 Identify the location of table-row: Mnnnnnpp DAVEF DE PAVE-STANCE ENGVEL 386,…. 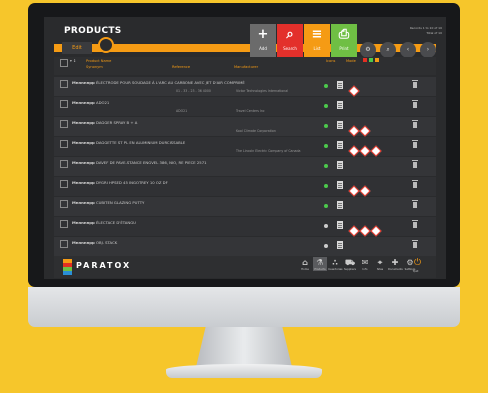
(245, 167).